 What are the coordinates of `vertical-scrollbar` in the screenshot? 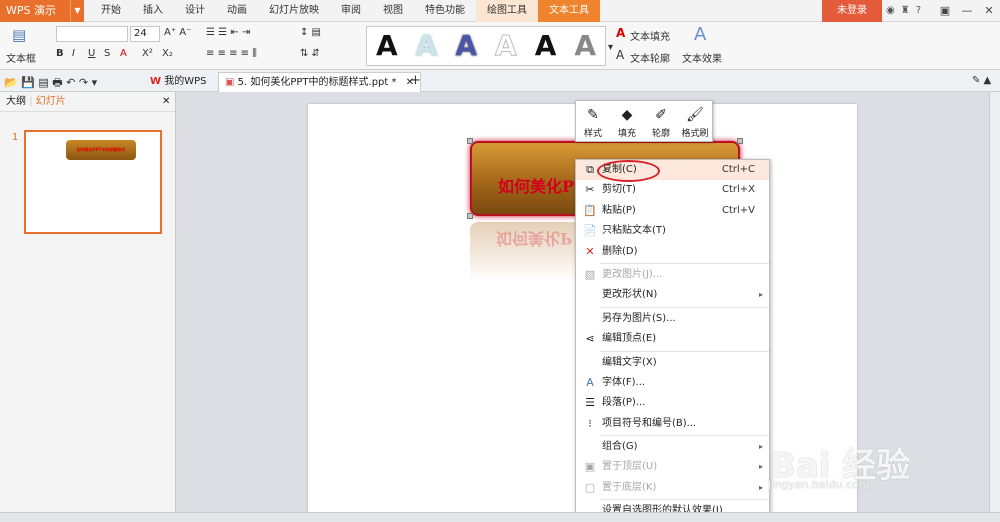 It's located at (994, 307).